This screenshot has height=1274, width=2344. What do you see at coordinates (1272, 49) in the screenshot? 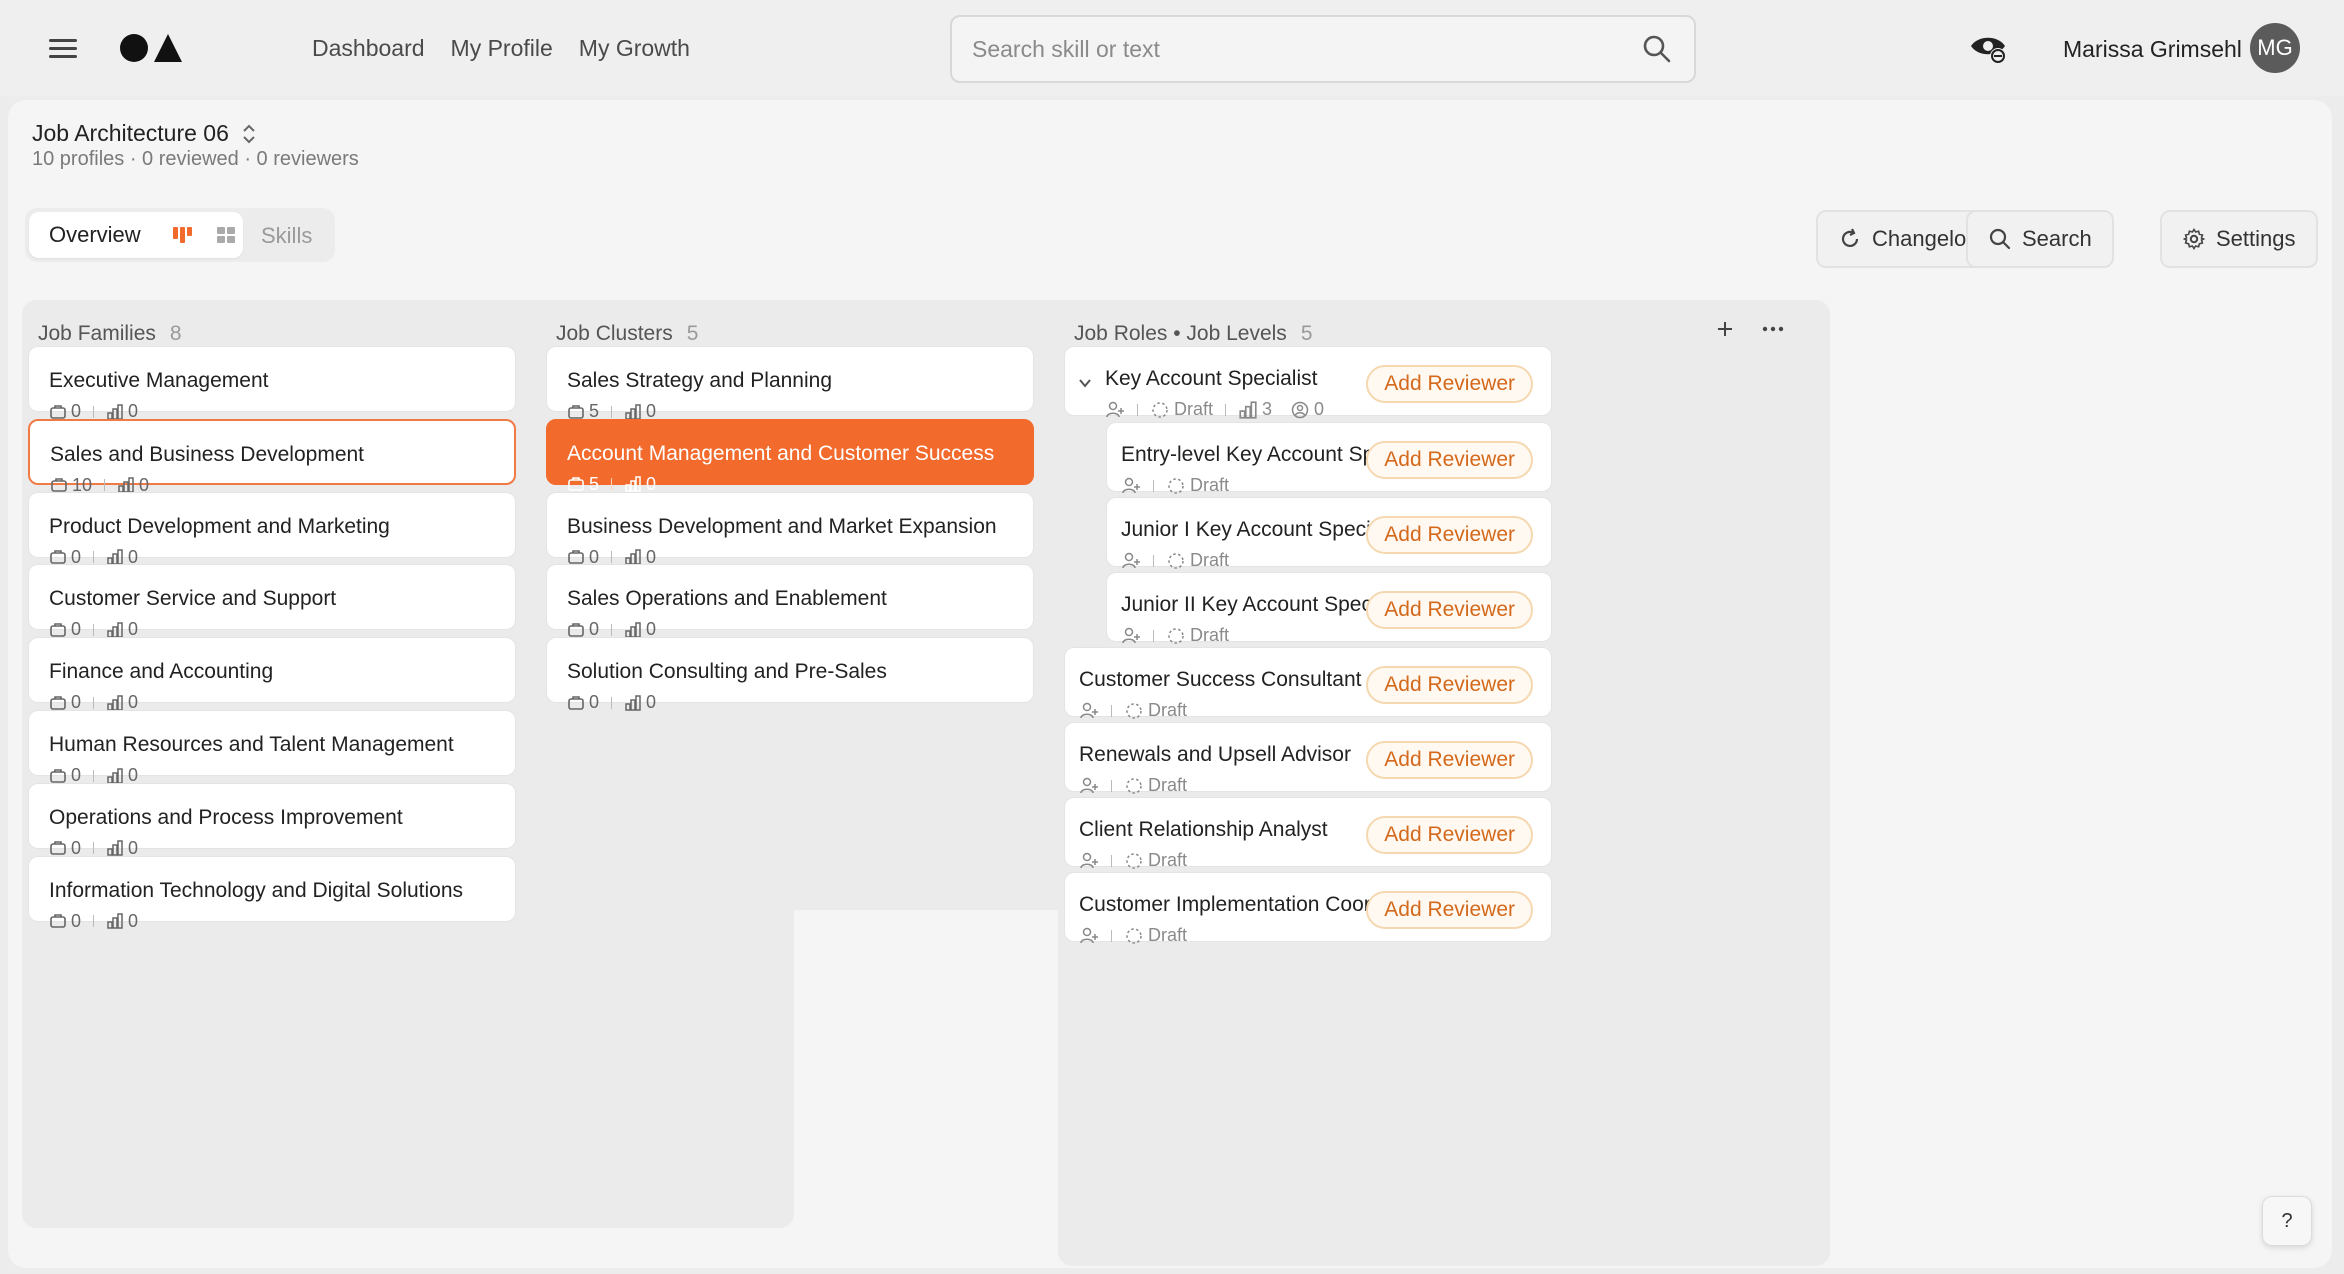
I see `search-input` at bounding box center [1272, 49].